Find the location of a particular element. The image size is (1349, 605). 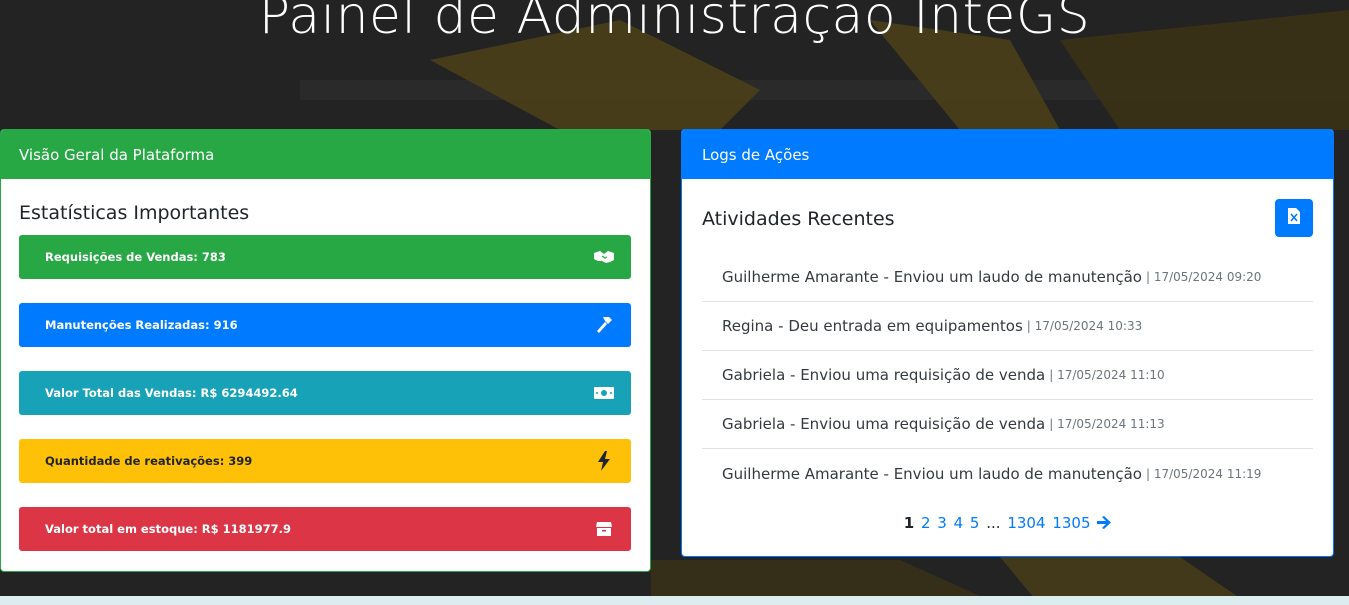

hammer-icon is located at coordinates (604, 325).